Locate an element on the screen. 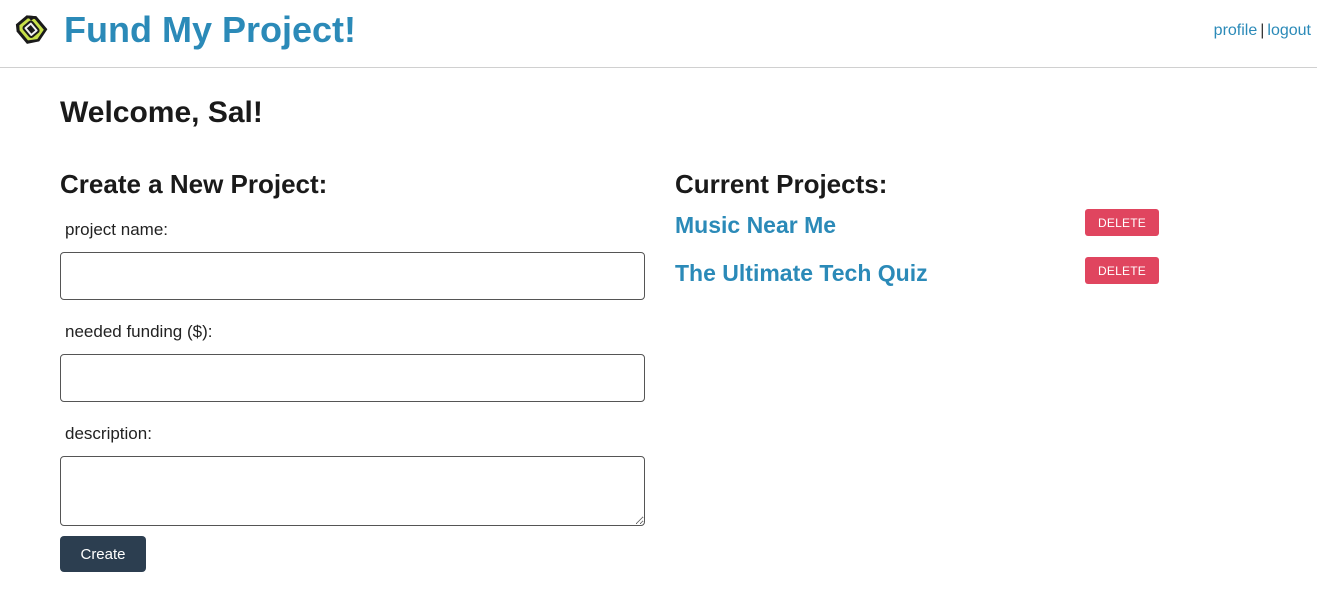 The height and width of the screenshot is (611, 1317). description-textarea is located at coordinates (352, 491).